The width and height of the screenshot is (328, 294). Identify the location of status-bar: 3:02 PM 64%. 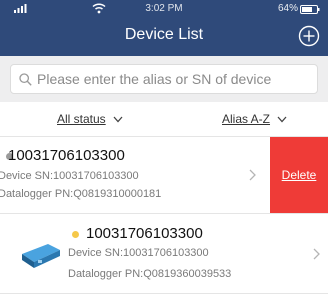
(164, 9).